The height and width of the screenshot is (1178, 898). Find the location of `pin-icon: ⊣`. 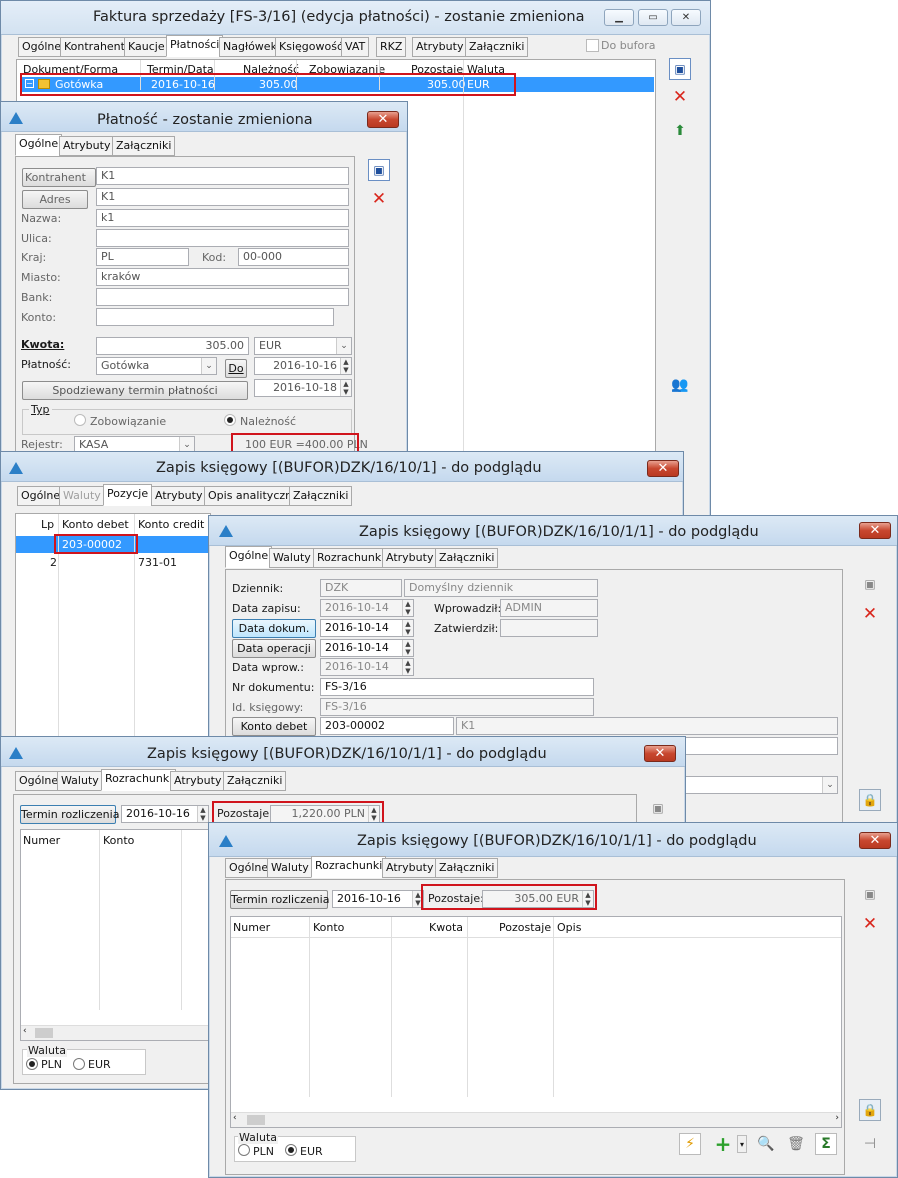

pin-icon: ⊣ is located at coordinates (870, 1144).